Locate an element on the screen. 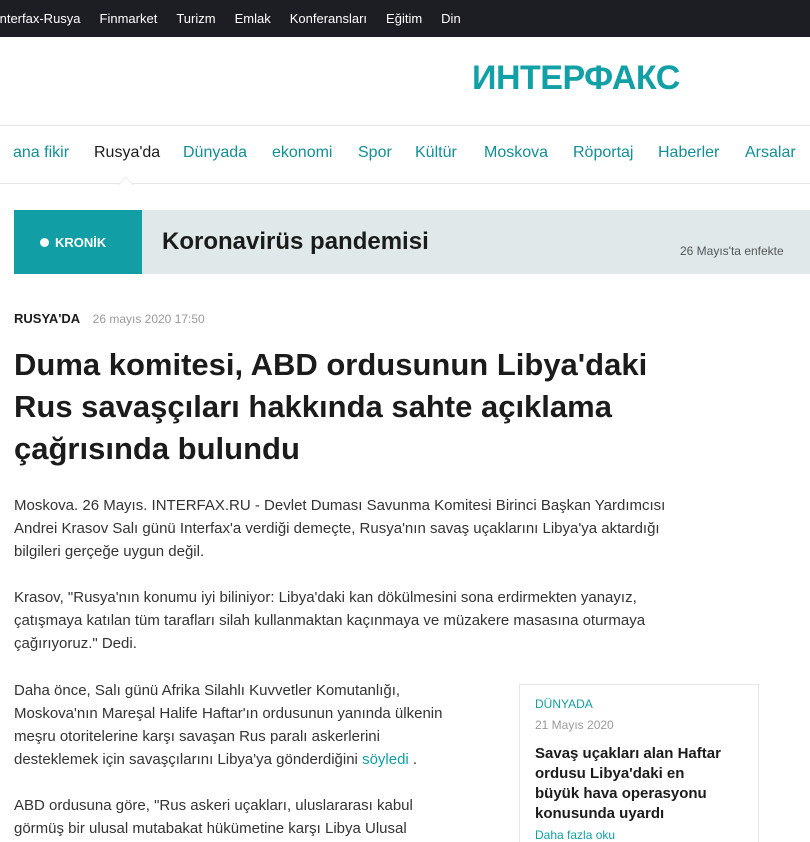 The height and width of the screenshot is (842, 810). nav-item-roportaj: Röportaj is located at coordinates (603, 153).